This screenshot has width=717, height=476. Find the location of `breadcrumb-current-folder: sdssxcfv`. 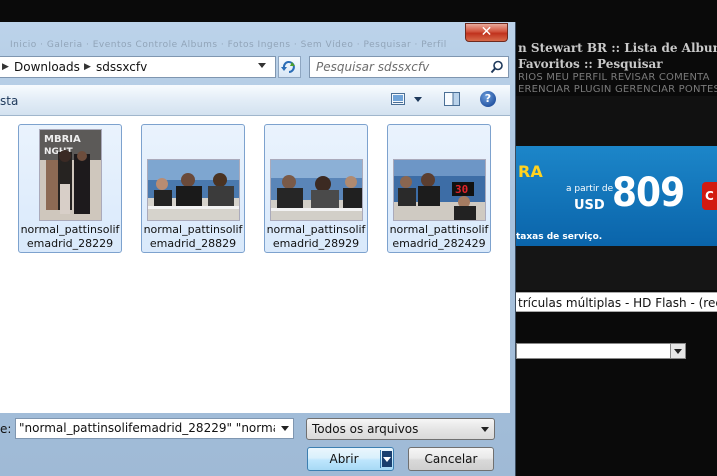

breadcrumb-current-folder: sdssxcfv is located at coordinates (121, 67).